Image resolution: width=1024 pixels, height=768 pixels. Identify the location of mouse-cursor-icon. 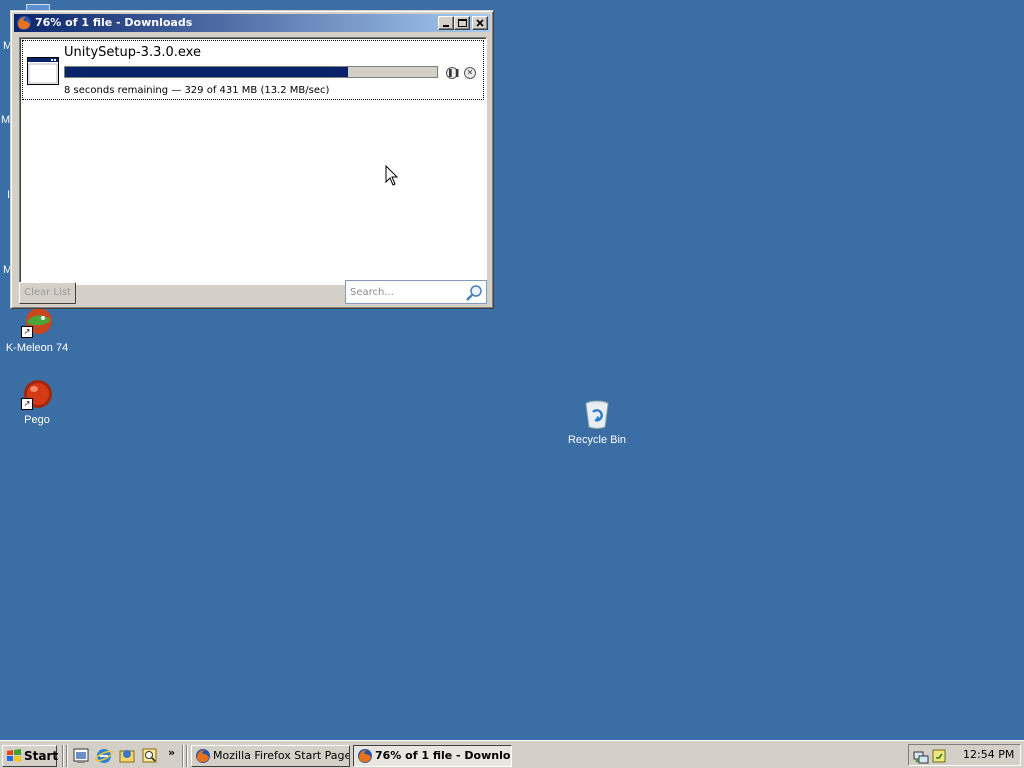
(392, 175).